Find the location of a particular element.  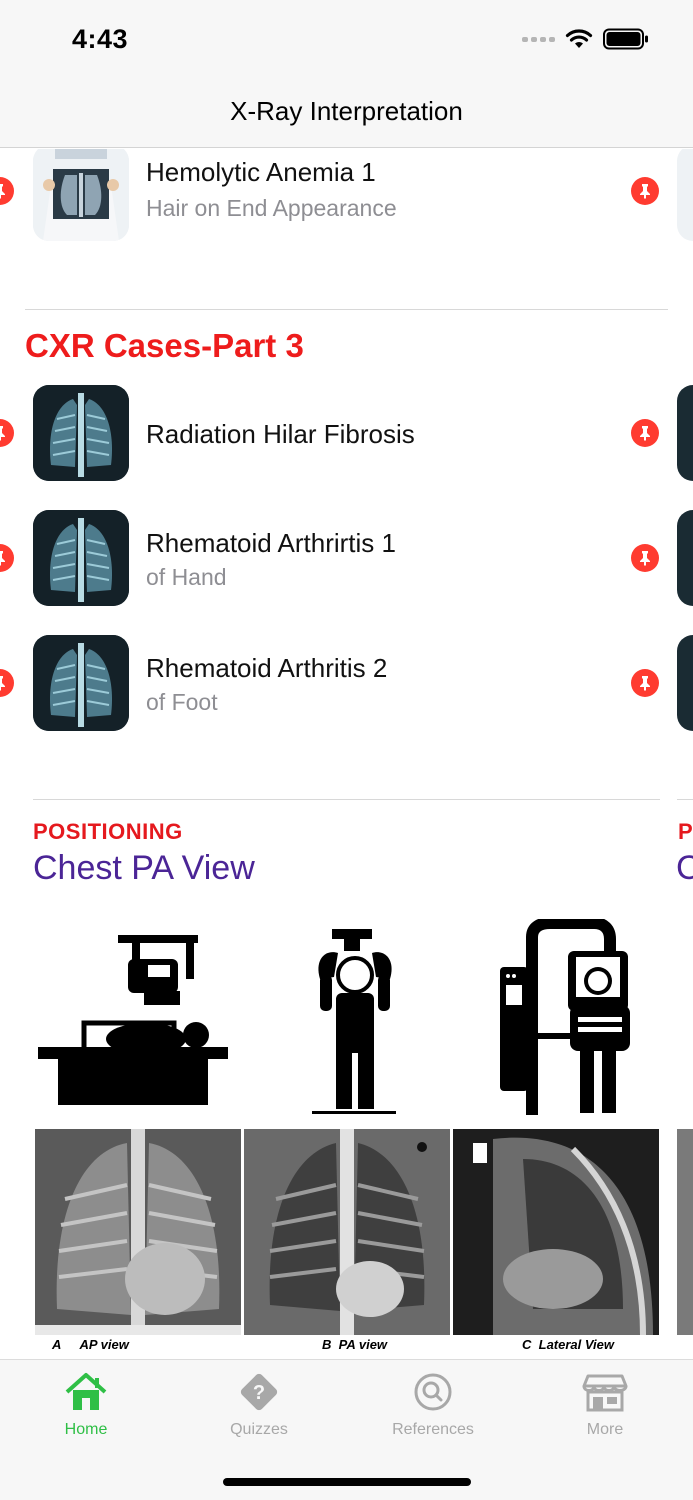

list-item-rheumatoid-arthritis-2: Rhematoid Arthritis 2 of Foot is located at coordinates (346, 685).